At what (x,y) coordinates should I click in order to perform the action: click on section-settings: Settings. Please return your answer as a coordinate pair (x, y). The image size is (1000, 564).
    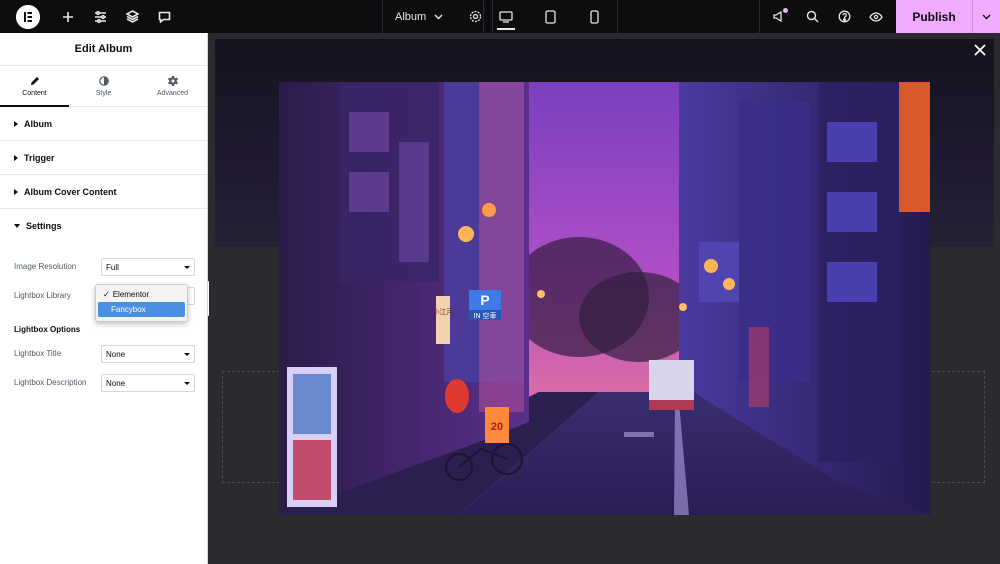
    Looking at the image, I should click on (103, 226).